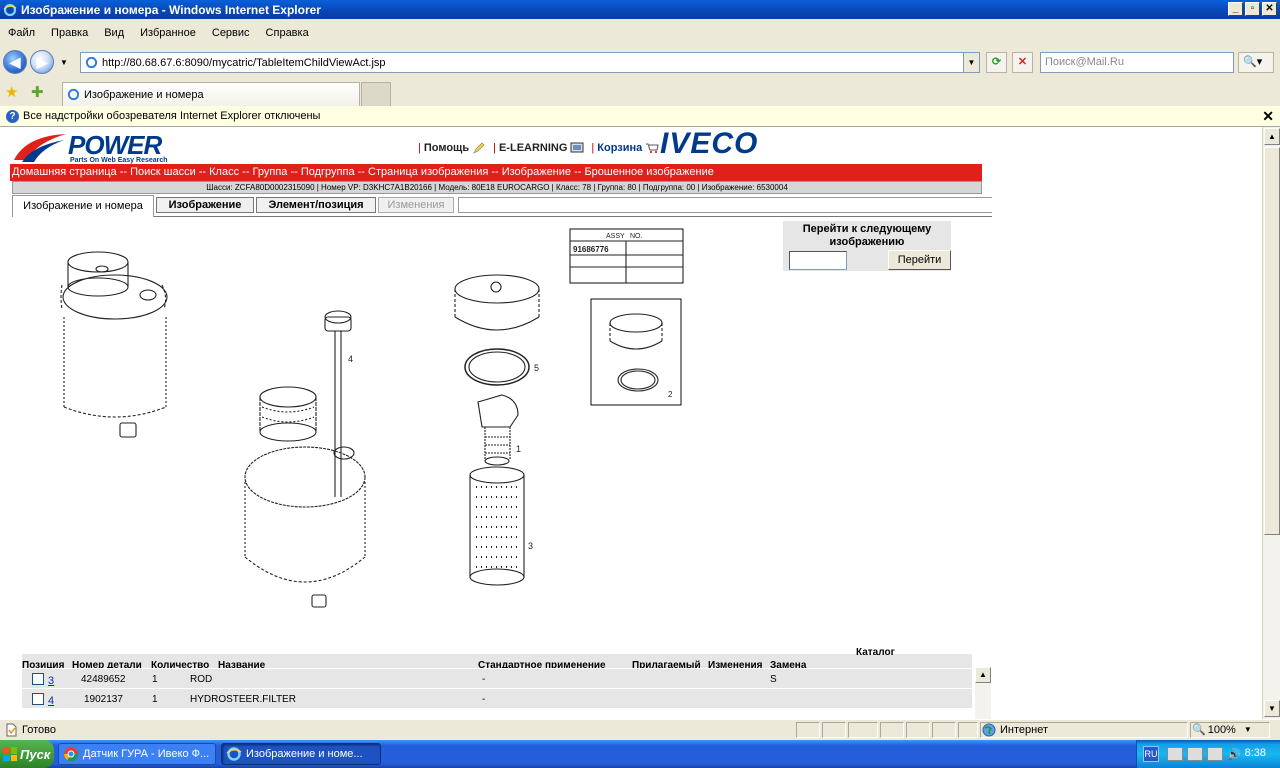  I want to click on table-scroll-up-icon: ▲, so click(983, 675).